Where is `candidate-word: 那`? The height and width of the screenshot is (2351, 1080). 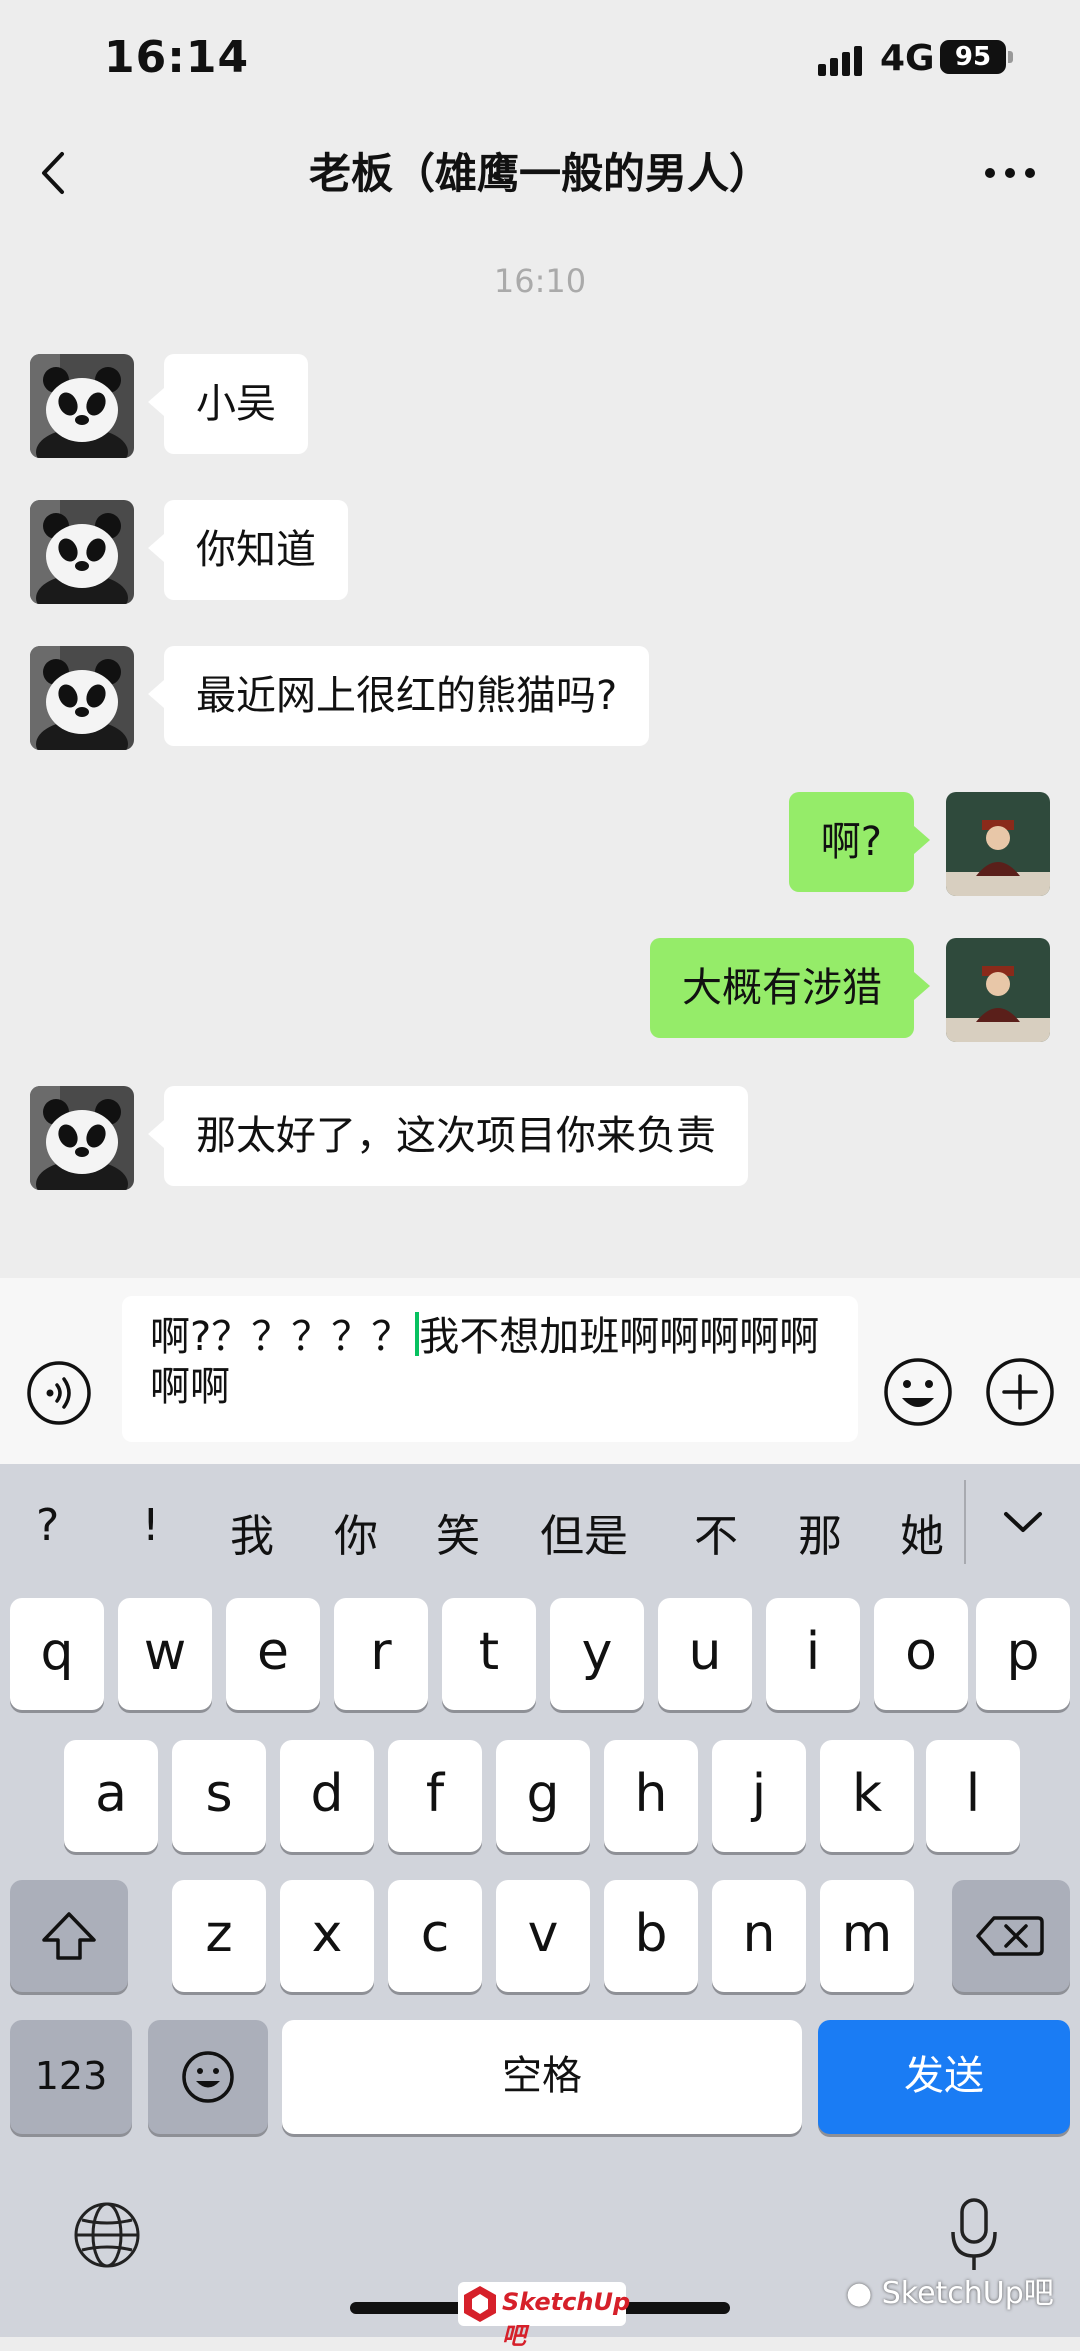
candidate-word: 那 is located at coordinates (820, 1532).